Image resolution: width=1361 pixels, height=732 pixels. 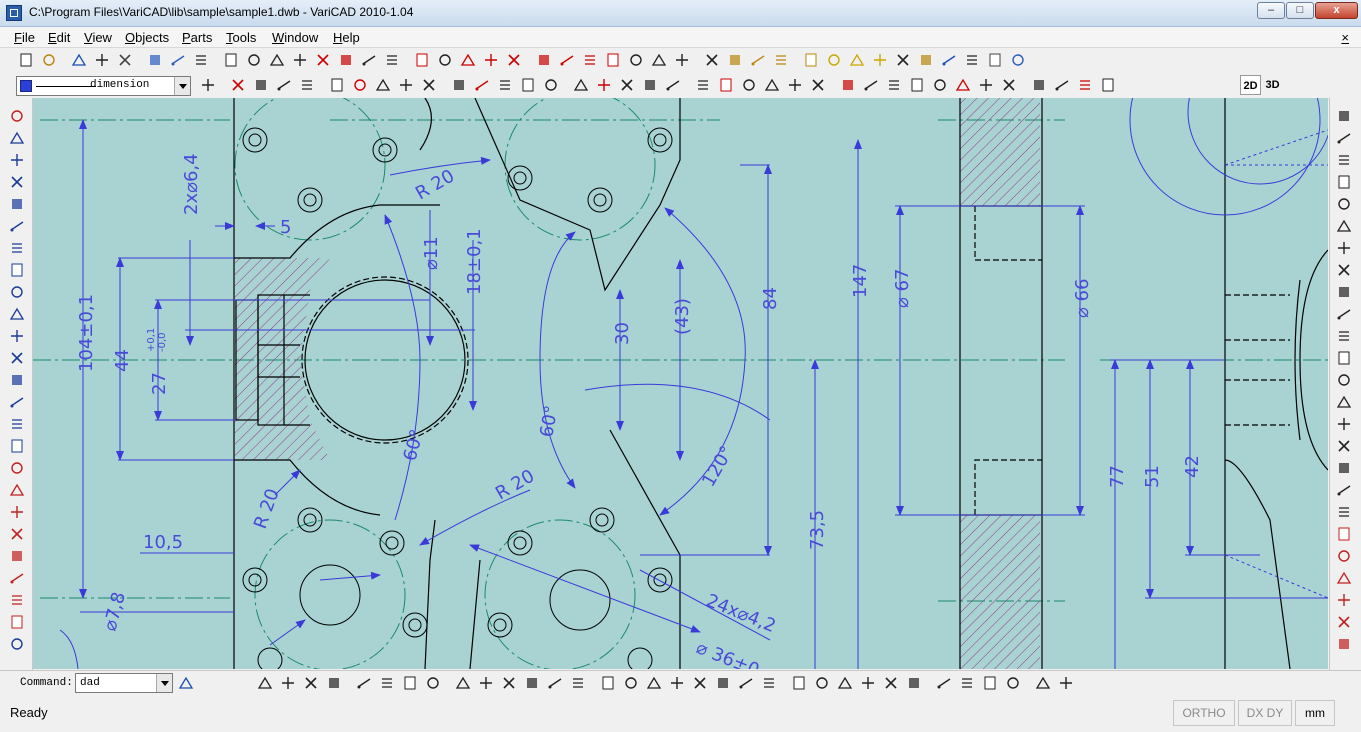 What do you see at coordinates (241, 37) in the screenshot?
I see `menu-tools: Tools` at bounding box center [241, 37].